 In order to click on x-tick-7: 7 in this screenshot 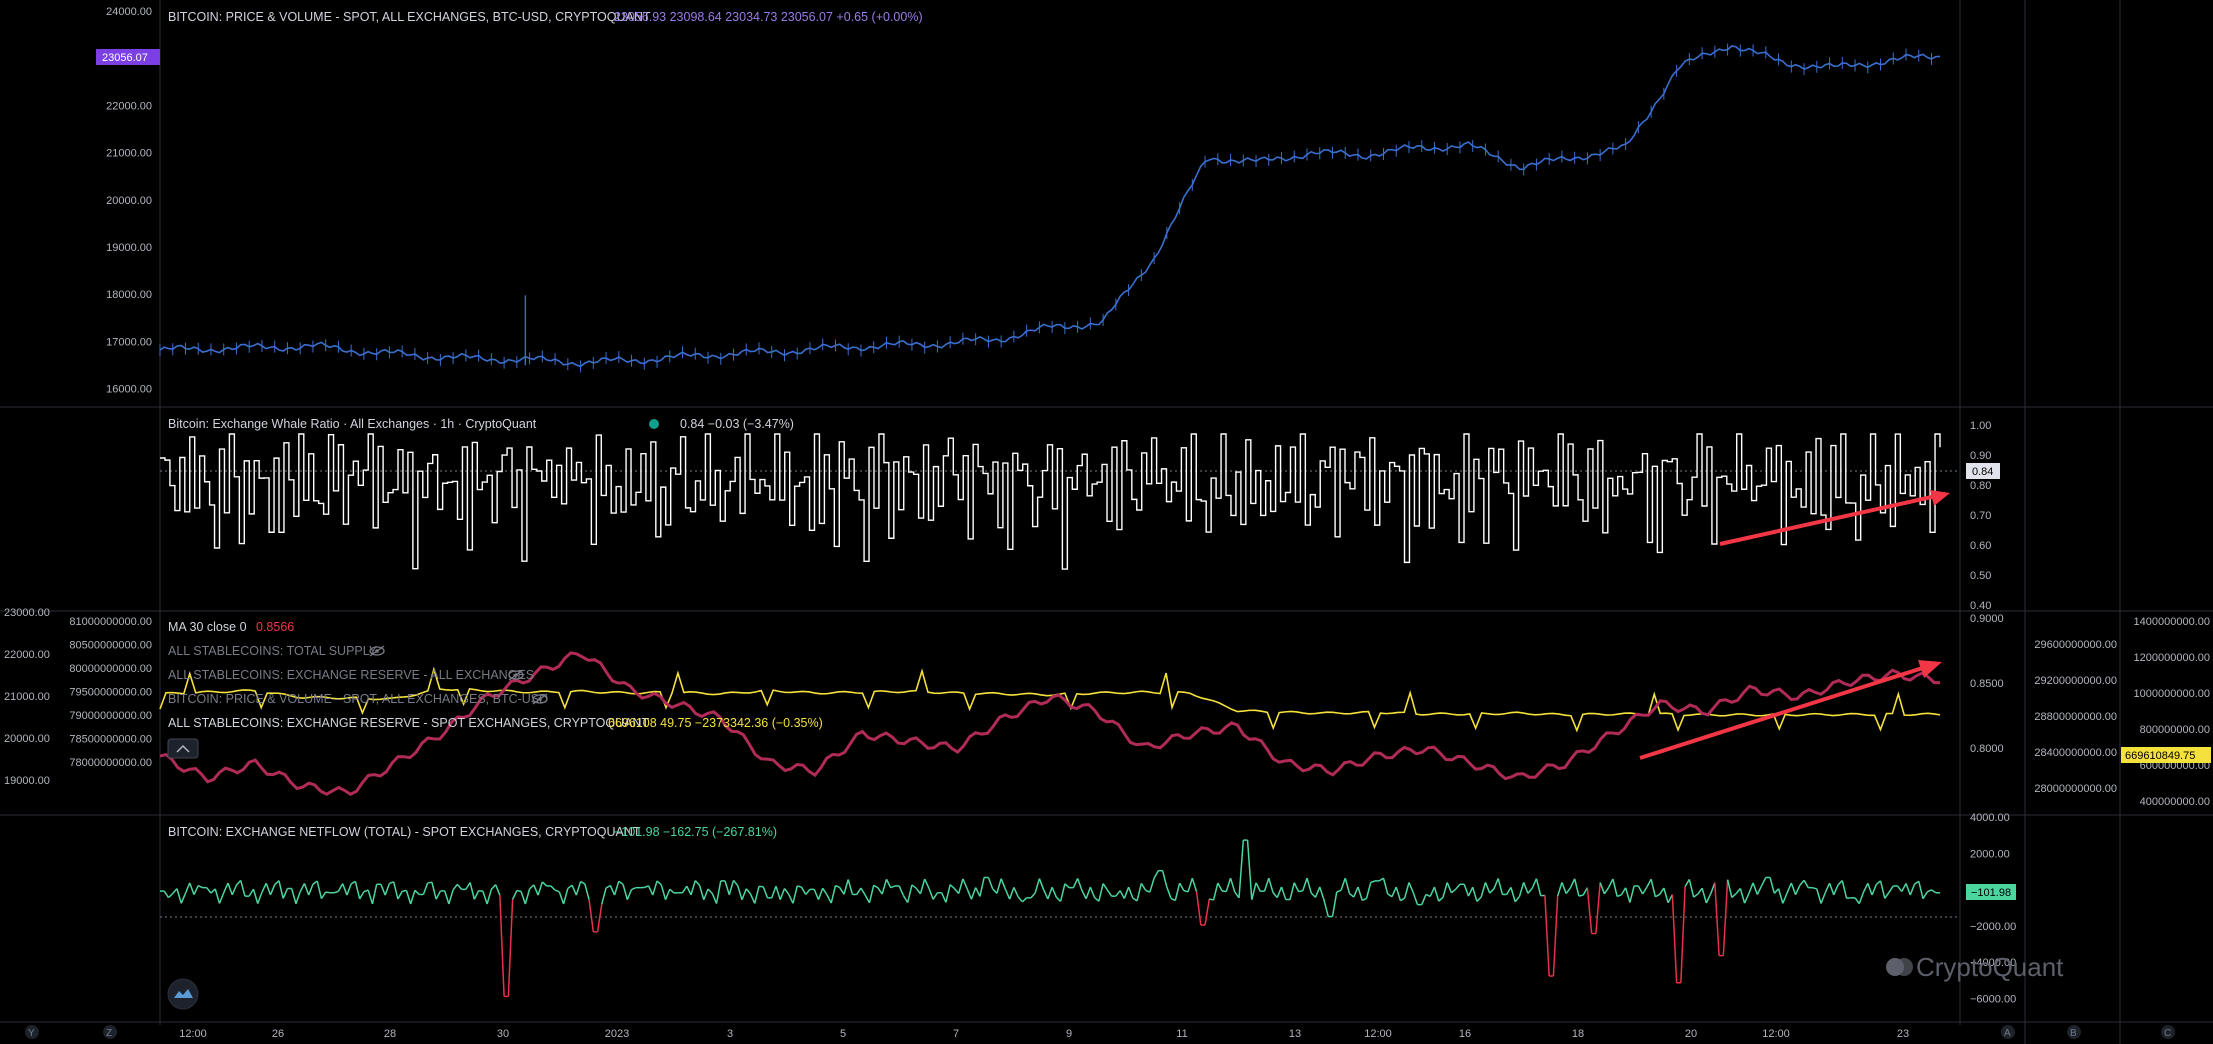, I will do `click(956, 1034)`.